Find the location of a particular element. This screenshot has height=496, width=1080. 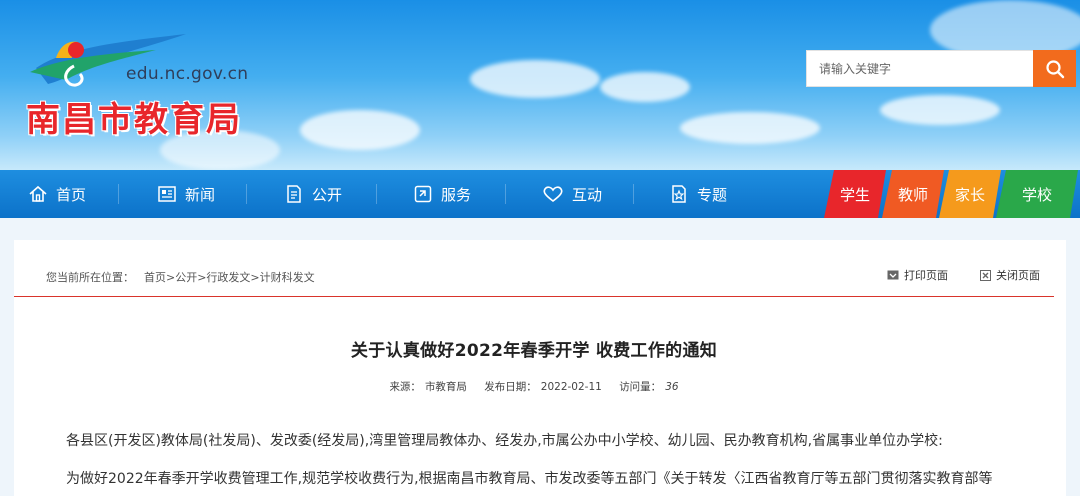

article-title: 关于认真做好2022年春季开学 收费工作的通知 is located at coordinates (534, 351).